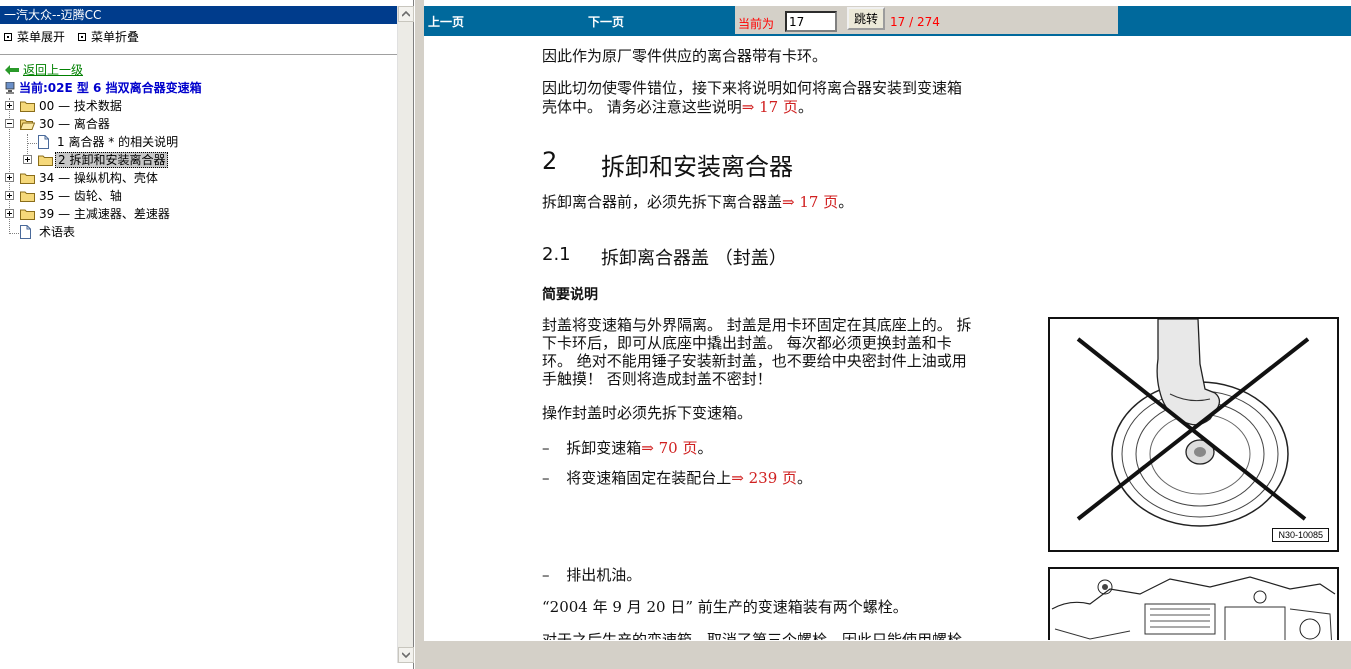  I want to click on page-toolbar: 上一页 下一页 当前为 跳转 17 / 274, so click(887, 21).